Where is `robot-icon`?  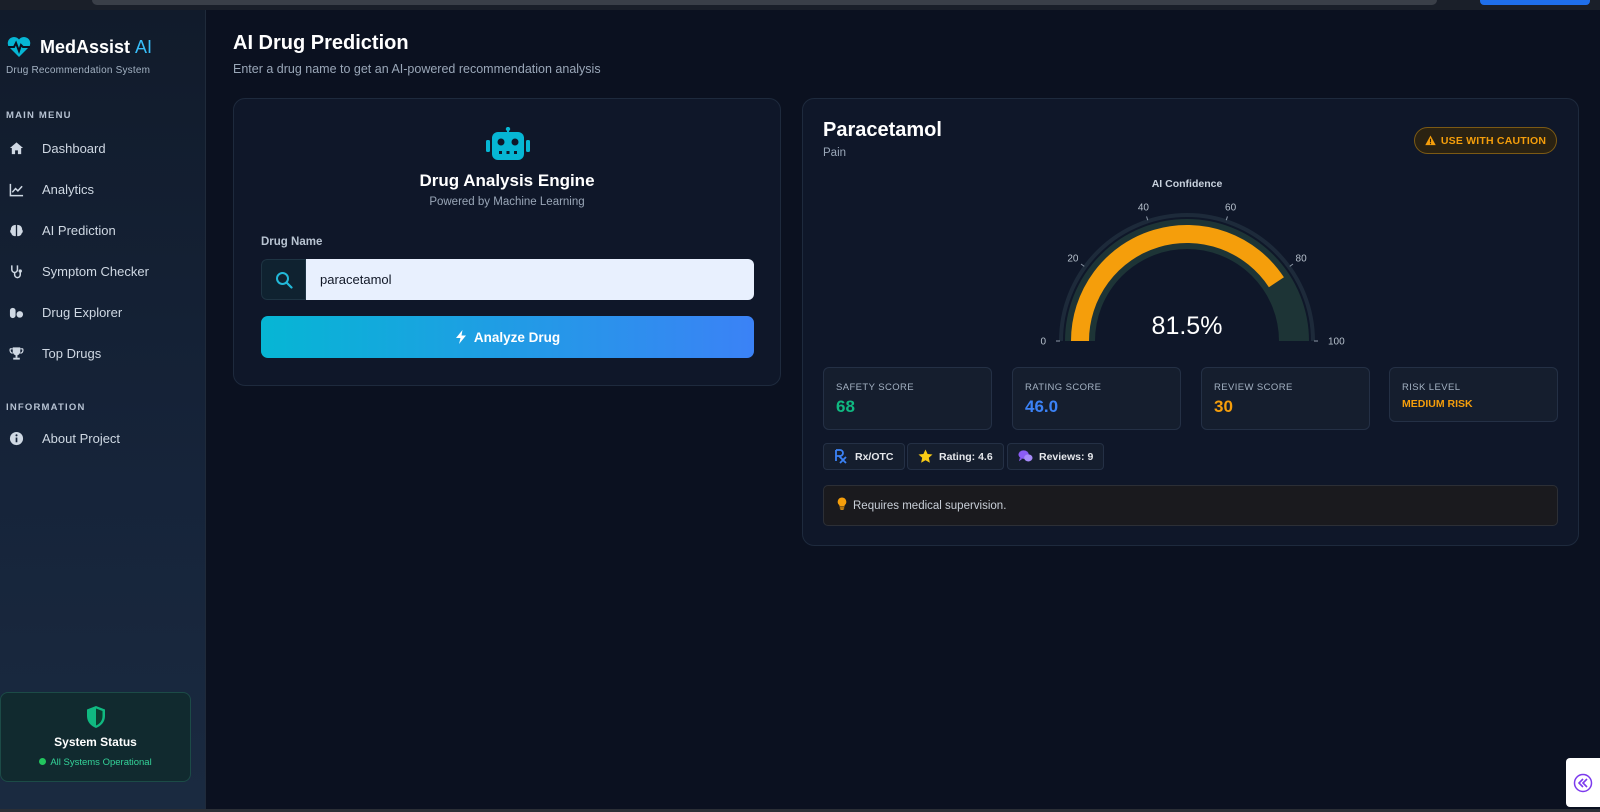
robot-icon is located at coordinates (508, 143).